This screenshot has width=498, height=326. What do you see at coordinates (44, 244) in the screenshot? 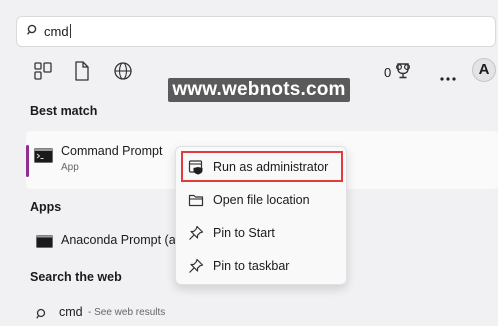
I see `anaconda-prompt-icon` at bounding box center [44, 244].